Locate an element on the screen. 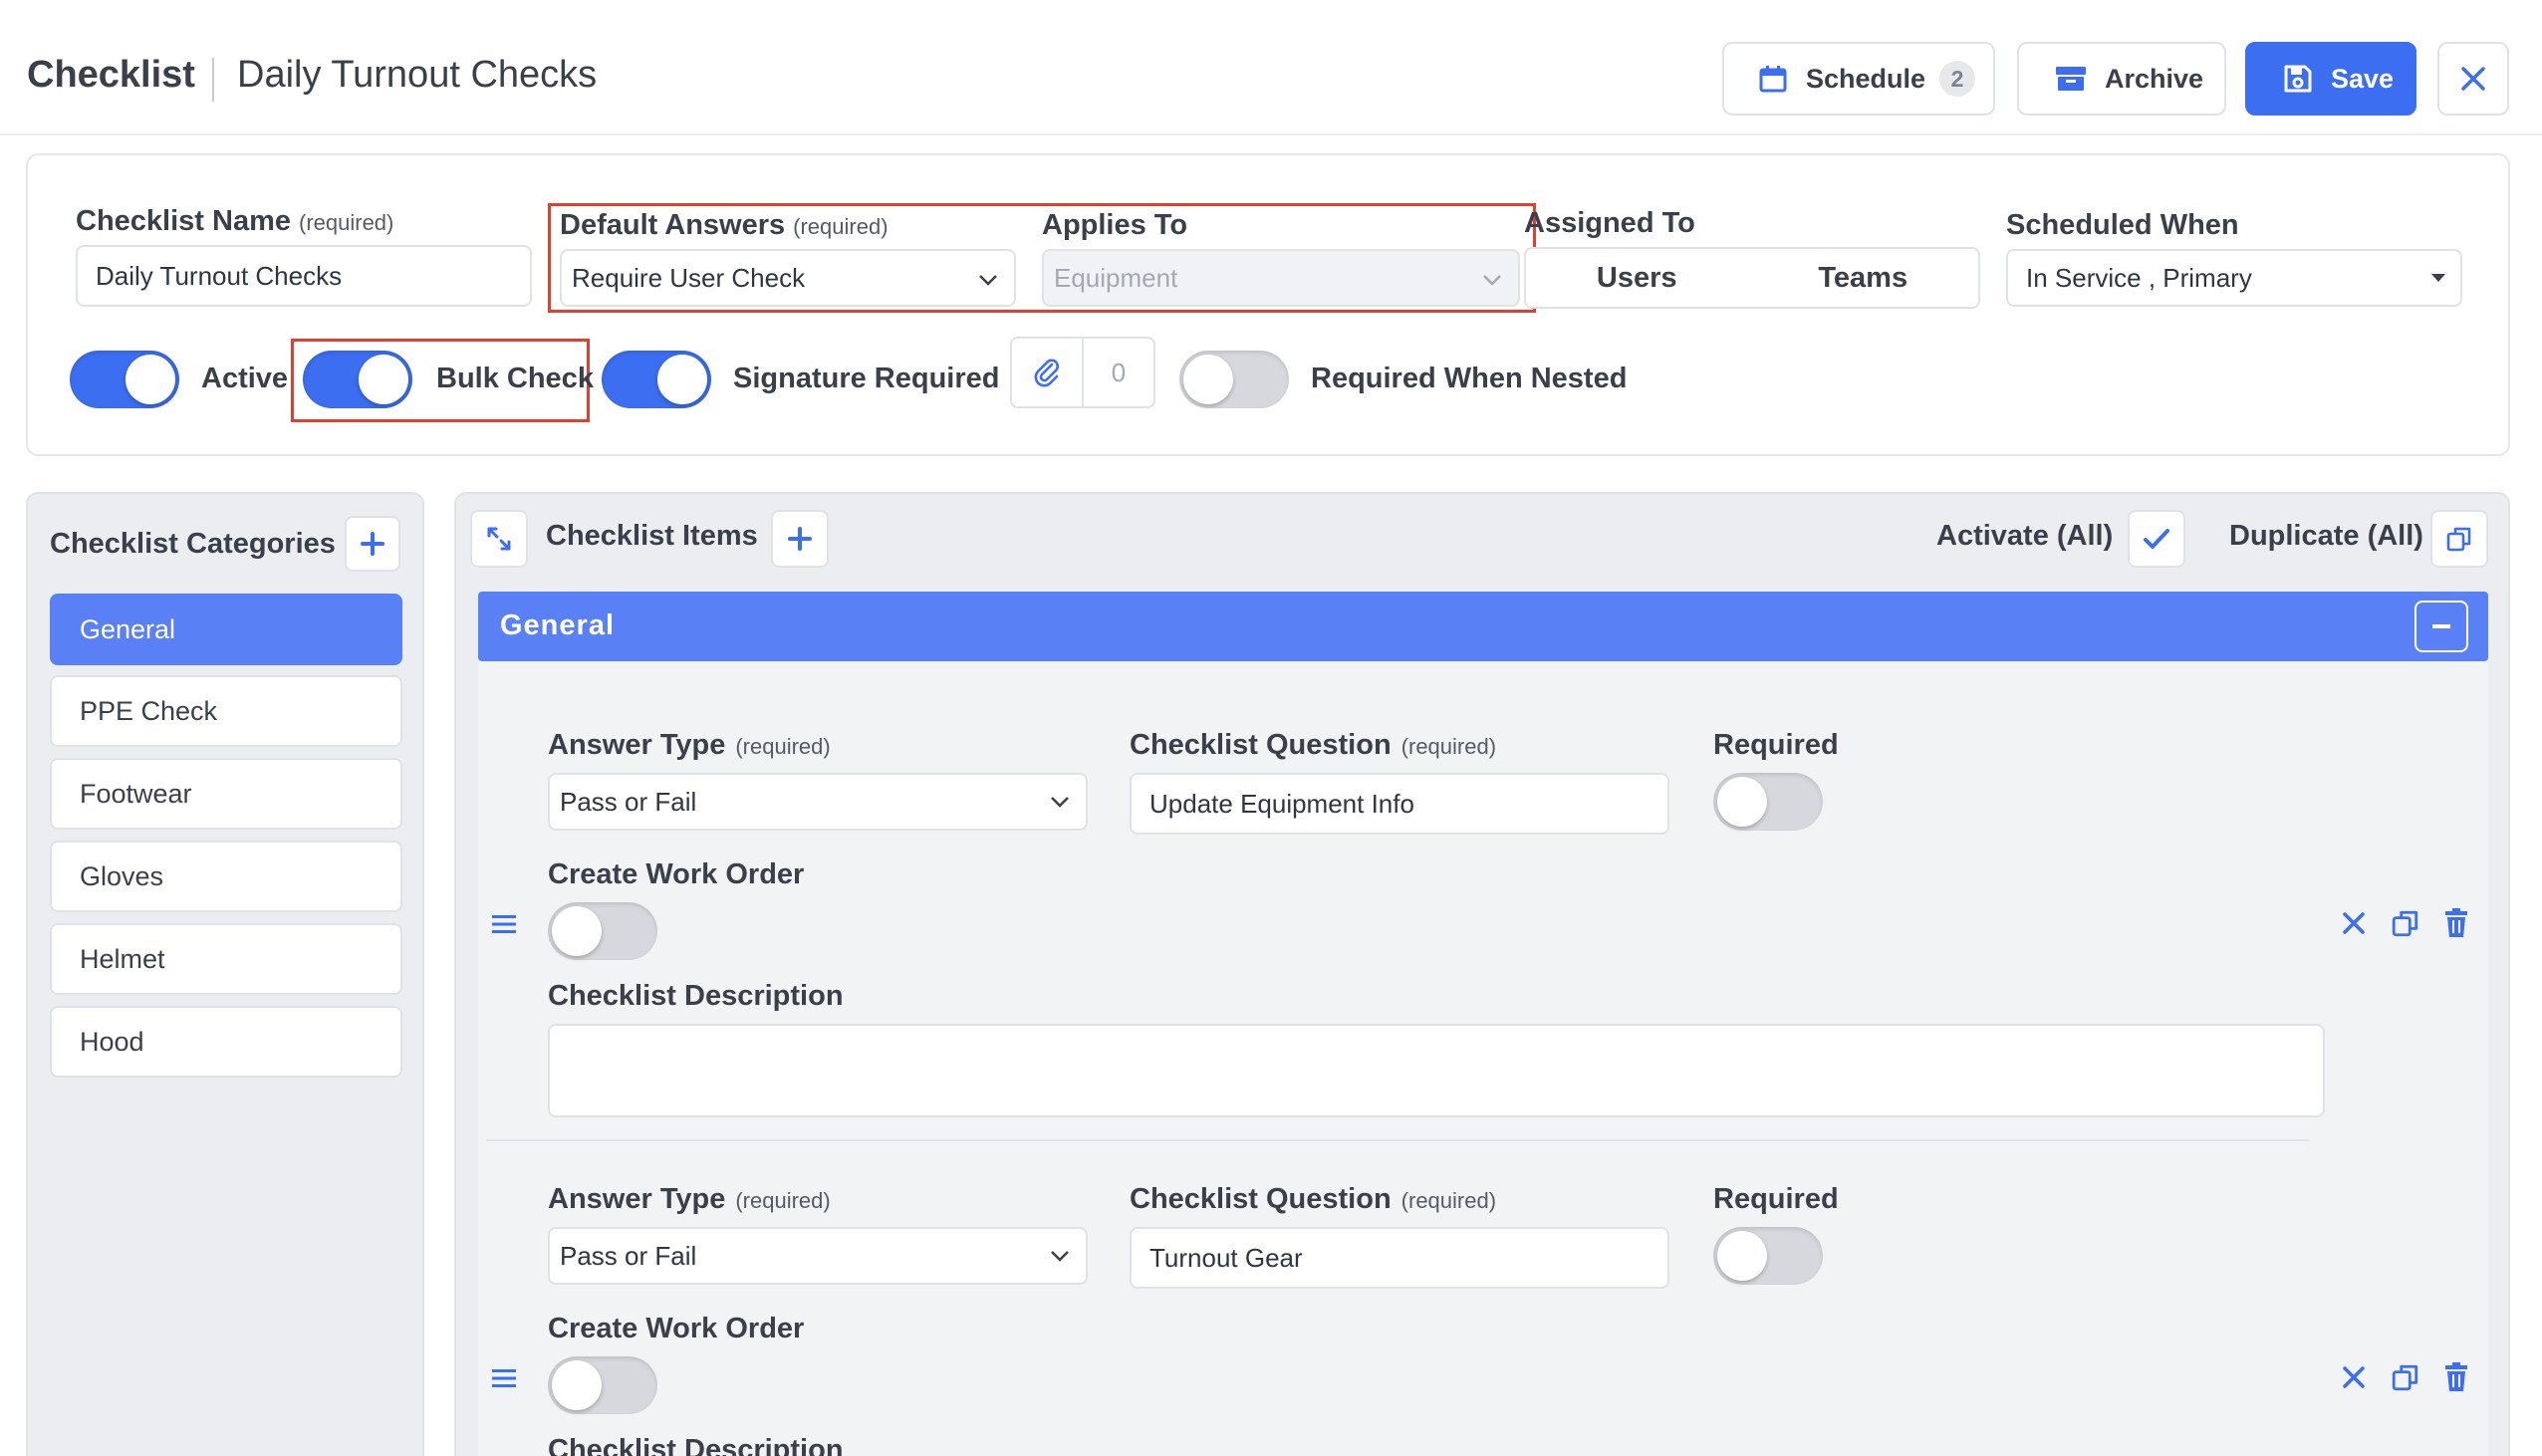 This screenshot has height=1456, width=2542. scheduled-when-value: In Service , Primary is located at coordinates (2139, 277).